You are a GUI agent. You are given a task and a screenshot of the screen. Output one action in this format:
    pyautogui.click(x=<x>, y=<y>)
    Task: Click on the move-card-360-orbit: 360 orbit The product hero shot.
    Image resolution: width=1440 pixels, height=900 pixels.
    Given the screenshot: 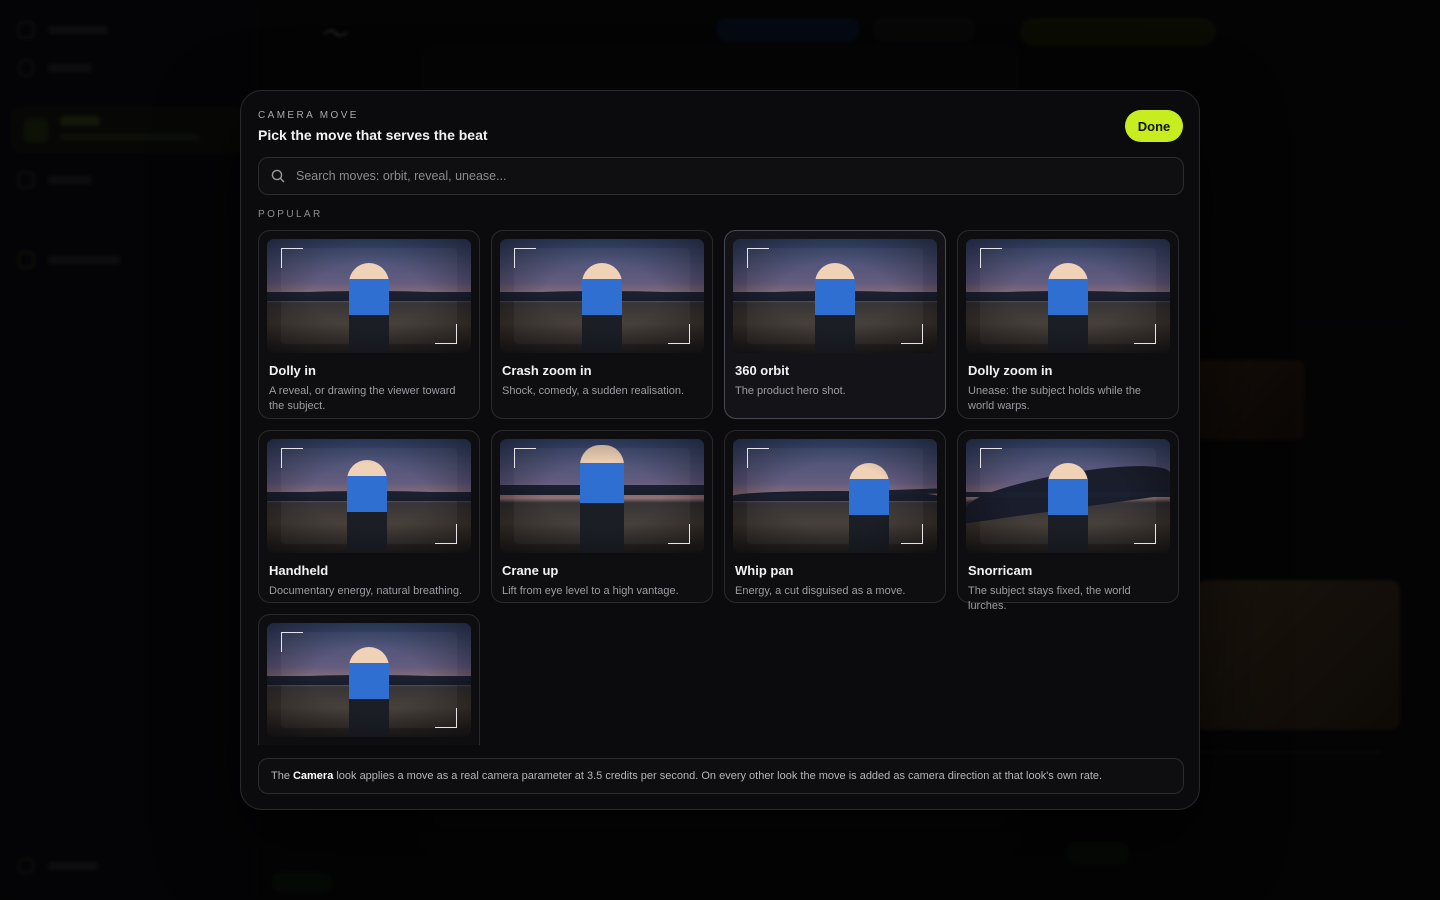 What is the action you would take?
    pyautogui.click(x=835, y=324)
    